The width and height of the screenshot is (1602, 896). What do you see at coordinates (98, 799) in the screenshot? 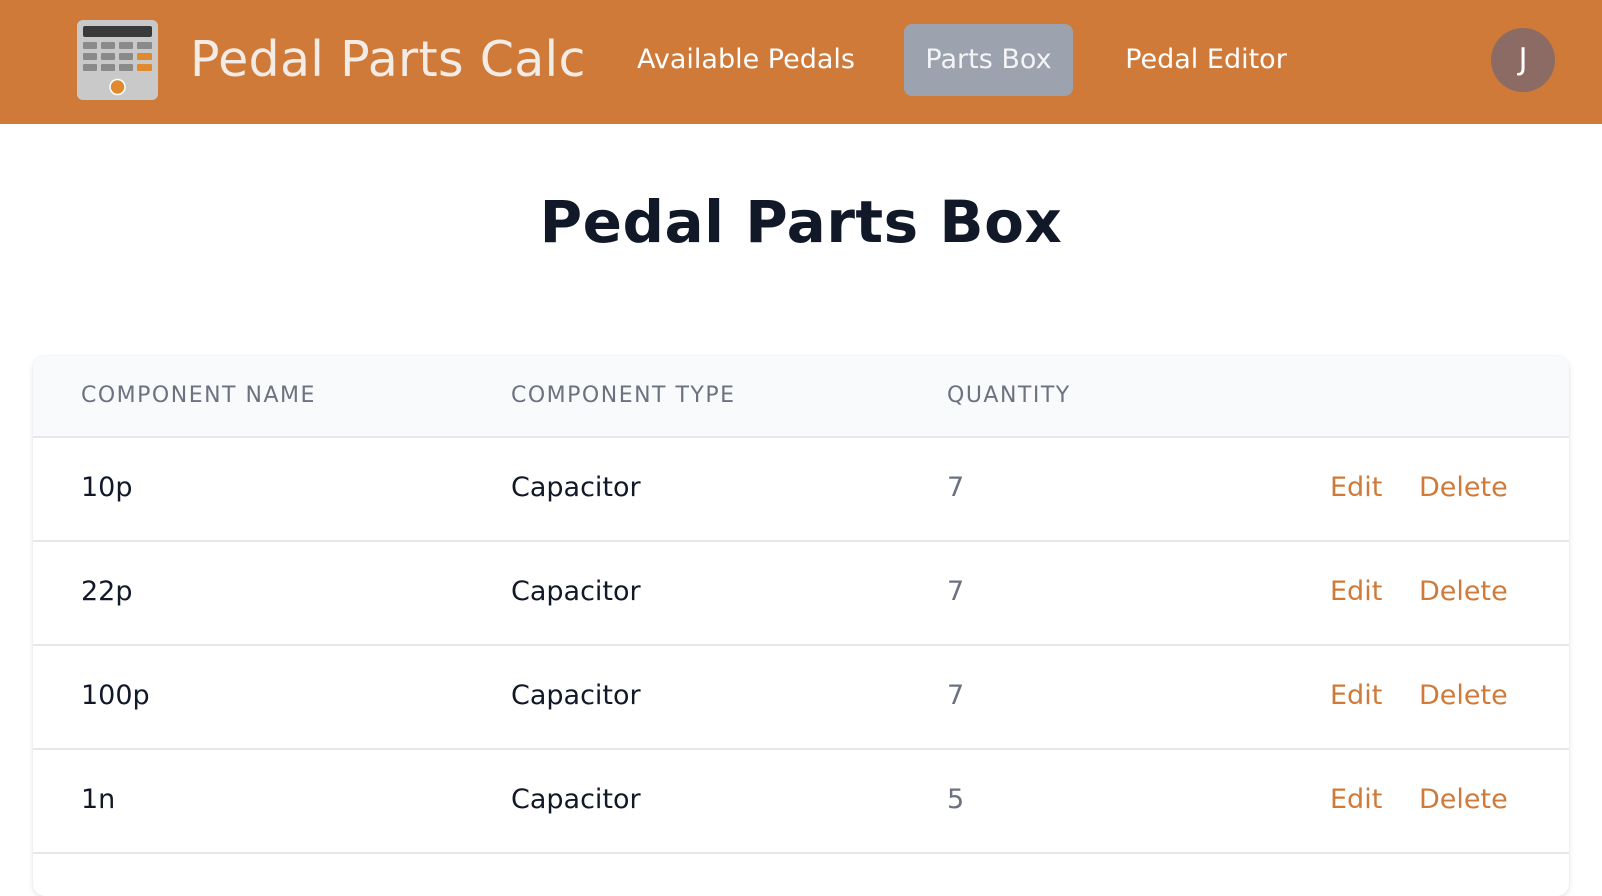
I see `cell-component-name: 1n` at bounding box center [98, 799].